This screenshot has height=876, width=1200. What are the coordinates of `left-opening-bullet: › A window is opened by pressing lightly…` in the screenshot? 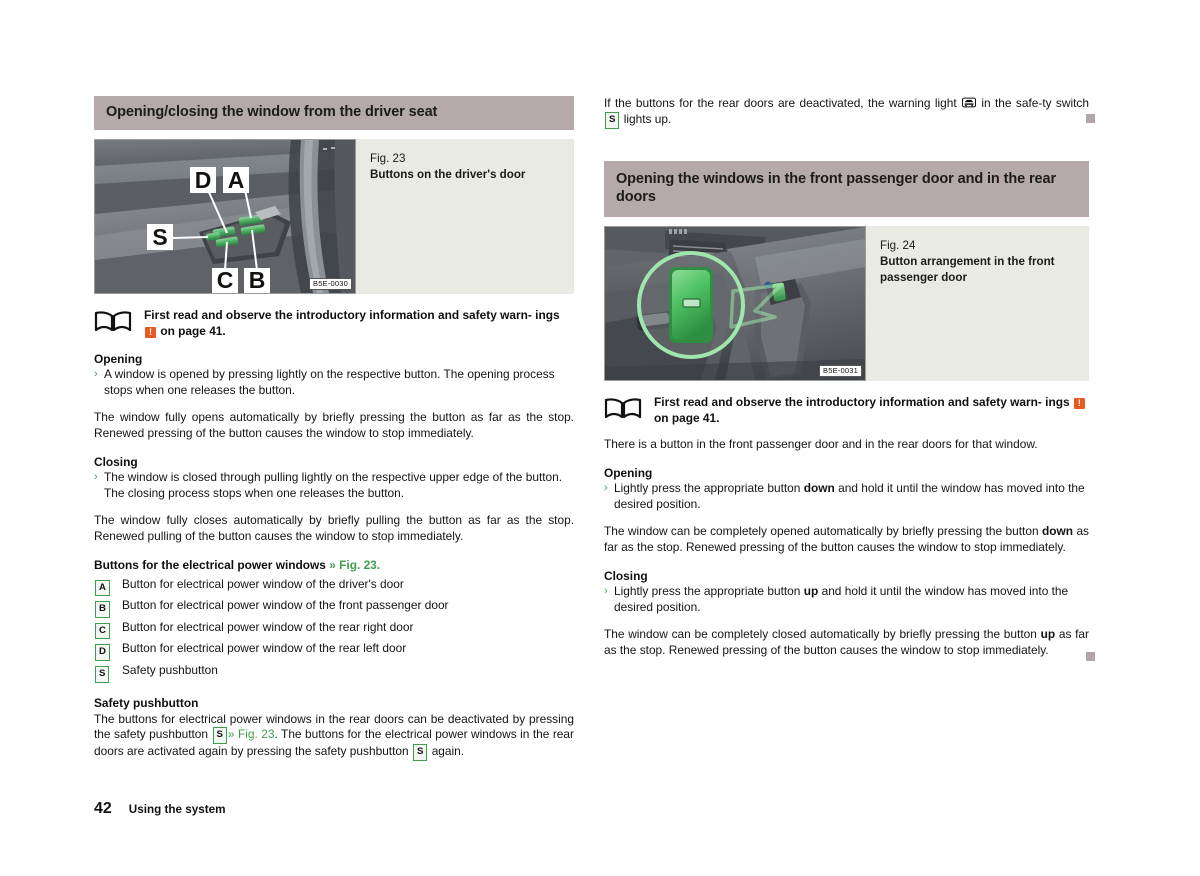 It's located at (334, 383).